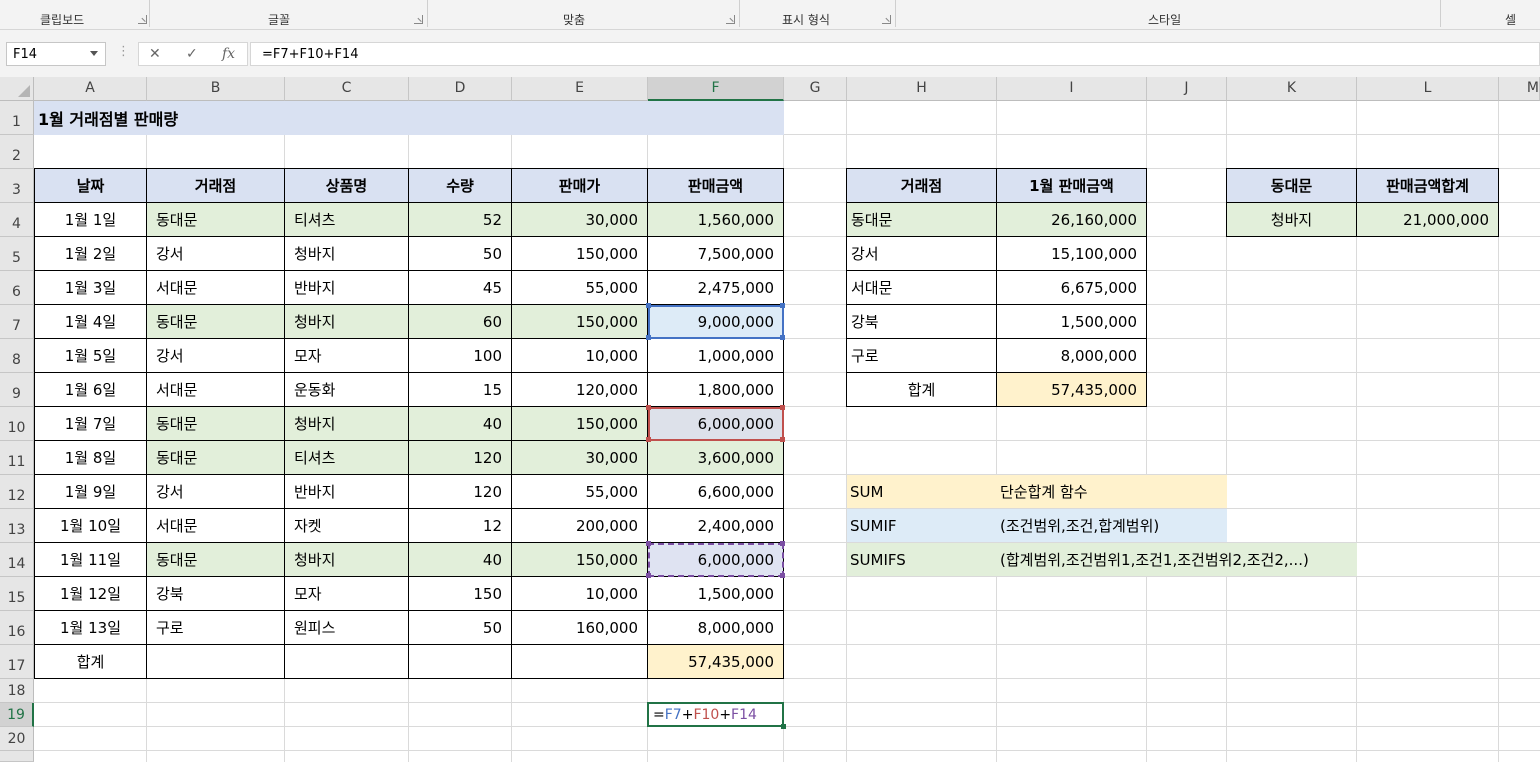 This screenshot has height=762, width=1540. What do you see at coordinates (17, 594) in the screenshot?
I see `row-header-15: 15` at bounding box center [17, 594].